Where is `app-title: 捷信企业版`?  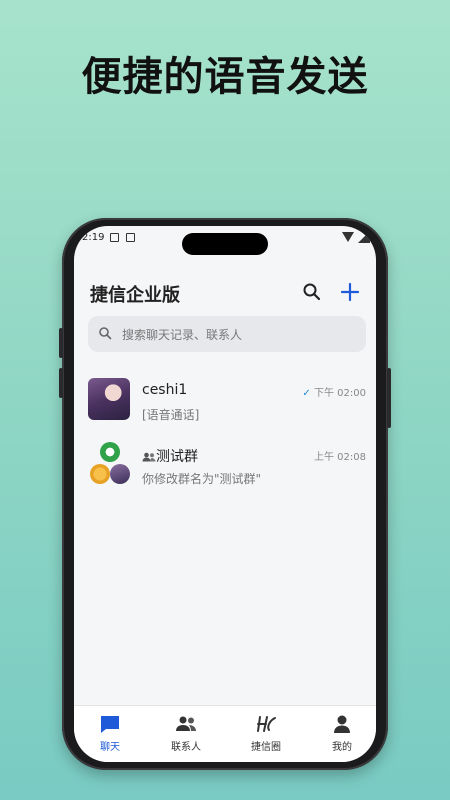
app-title: 捷信企业版 is located at coordinates (135, 295).